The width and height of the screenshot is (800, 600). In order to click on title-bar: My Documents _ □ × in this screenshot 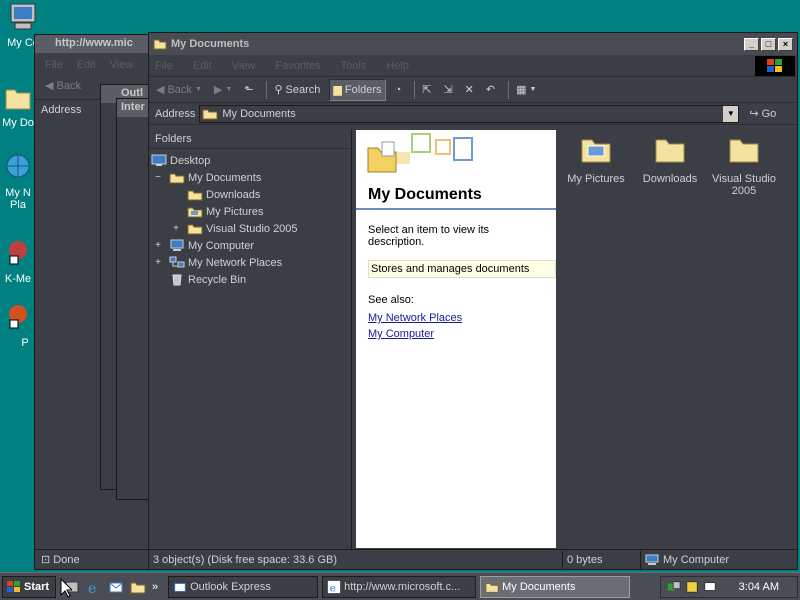, I will do `click(473, 44)`.